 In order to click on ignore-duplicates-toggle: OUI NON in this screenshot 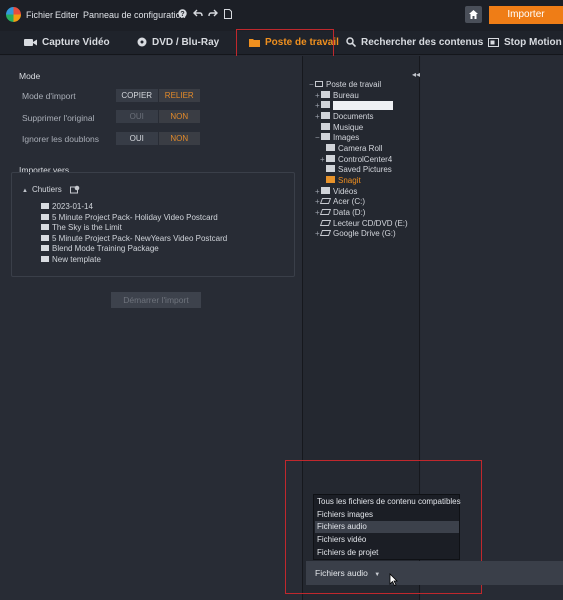, I will do `click(158, 138)`.